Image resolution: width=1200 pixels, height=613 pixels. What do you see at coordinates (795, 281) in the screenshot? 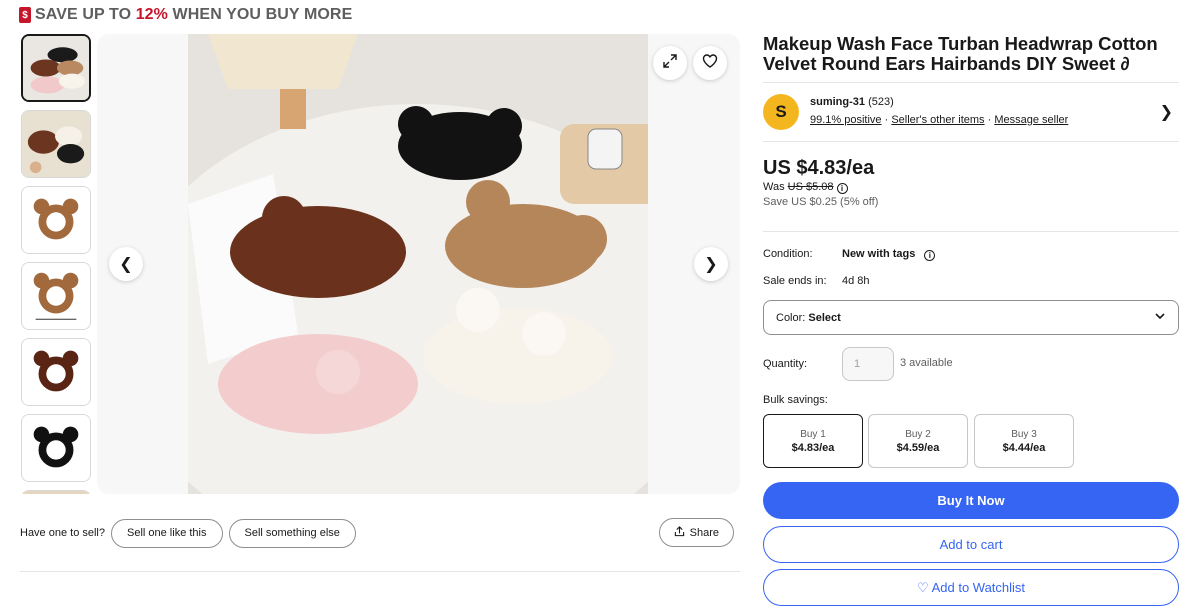
I see `sale-ends-label: Sale ends in:` at bounding box center [795, 281].